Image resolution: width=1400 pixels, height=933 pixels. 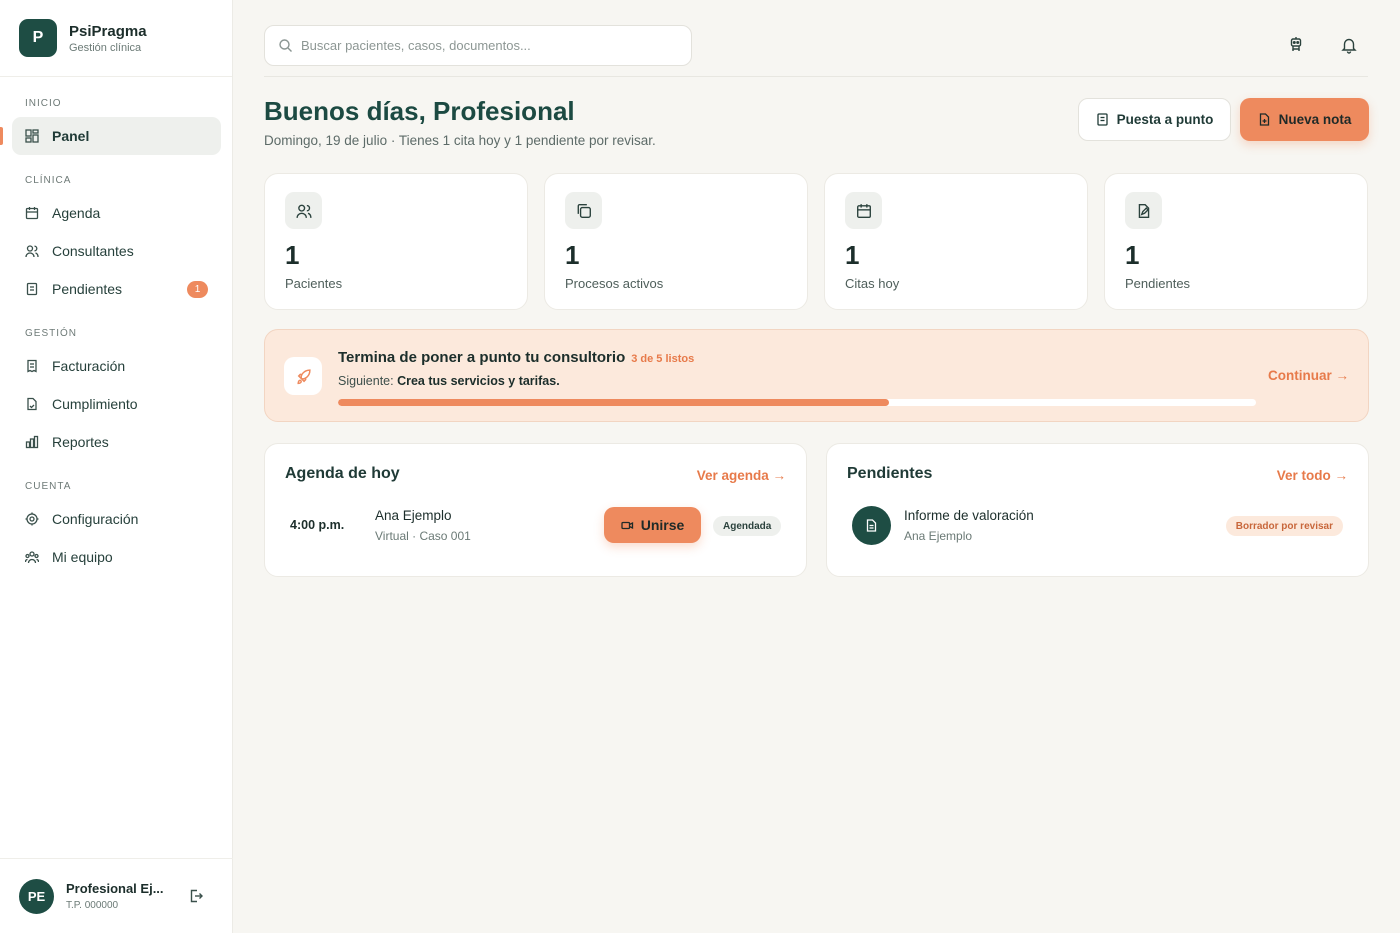 I want to click on sidebar-item-consultantes: Consultantes, so click(x=116, y=251).